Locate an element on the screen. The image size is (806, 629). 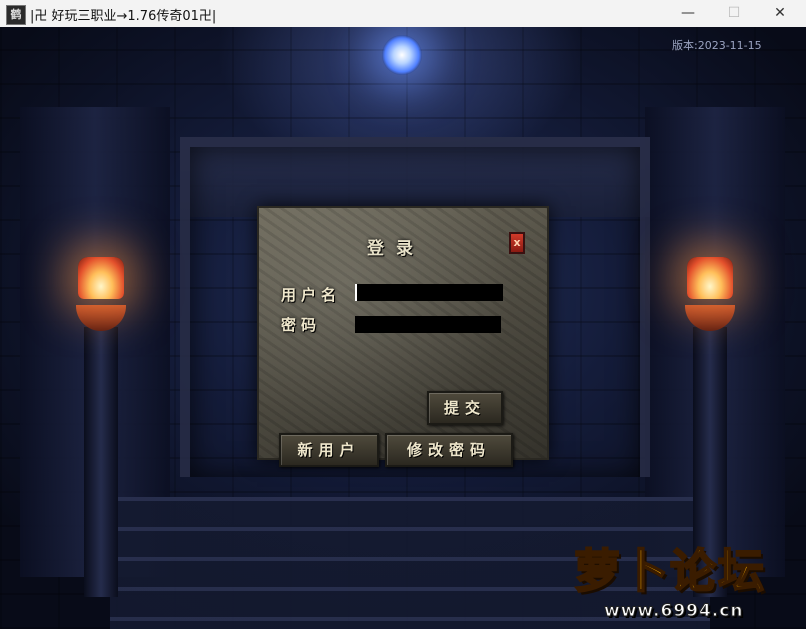
password-label: 密码 is located at coordinates (301, 325).